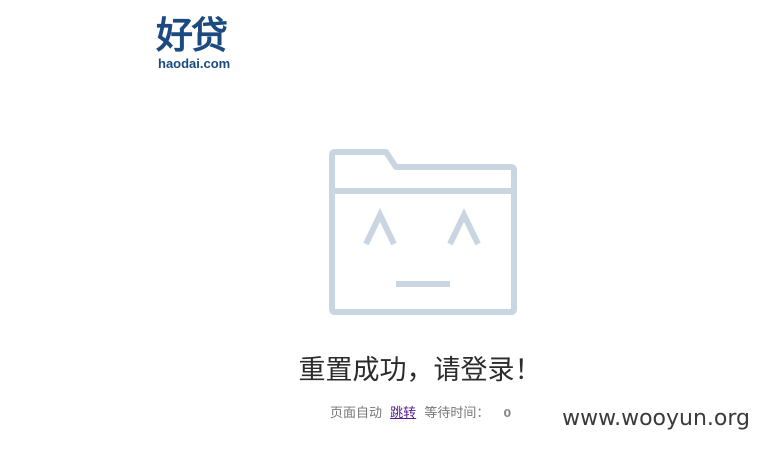 Image resolution: width=758 pixels, height=449 pixels. What do you see at coordinates (194, 63) in the screenshot?
I see `logo-domain-text: haodai.com` at bounding box center [194, 63].